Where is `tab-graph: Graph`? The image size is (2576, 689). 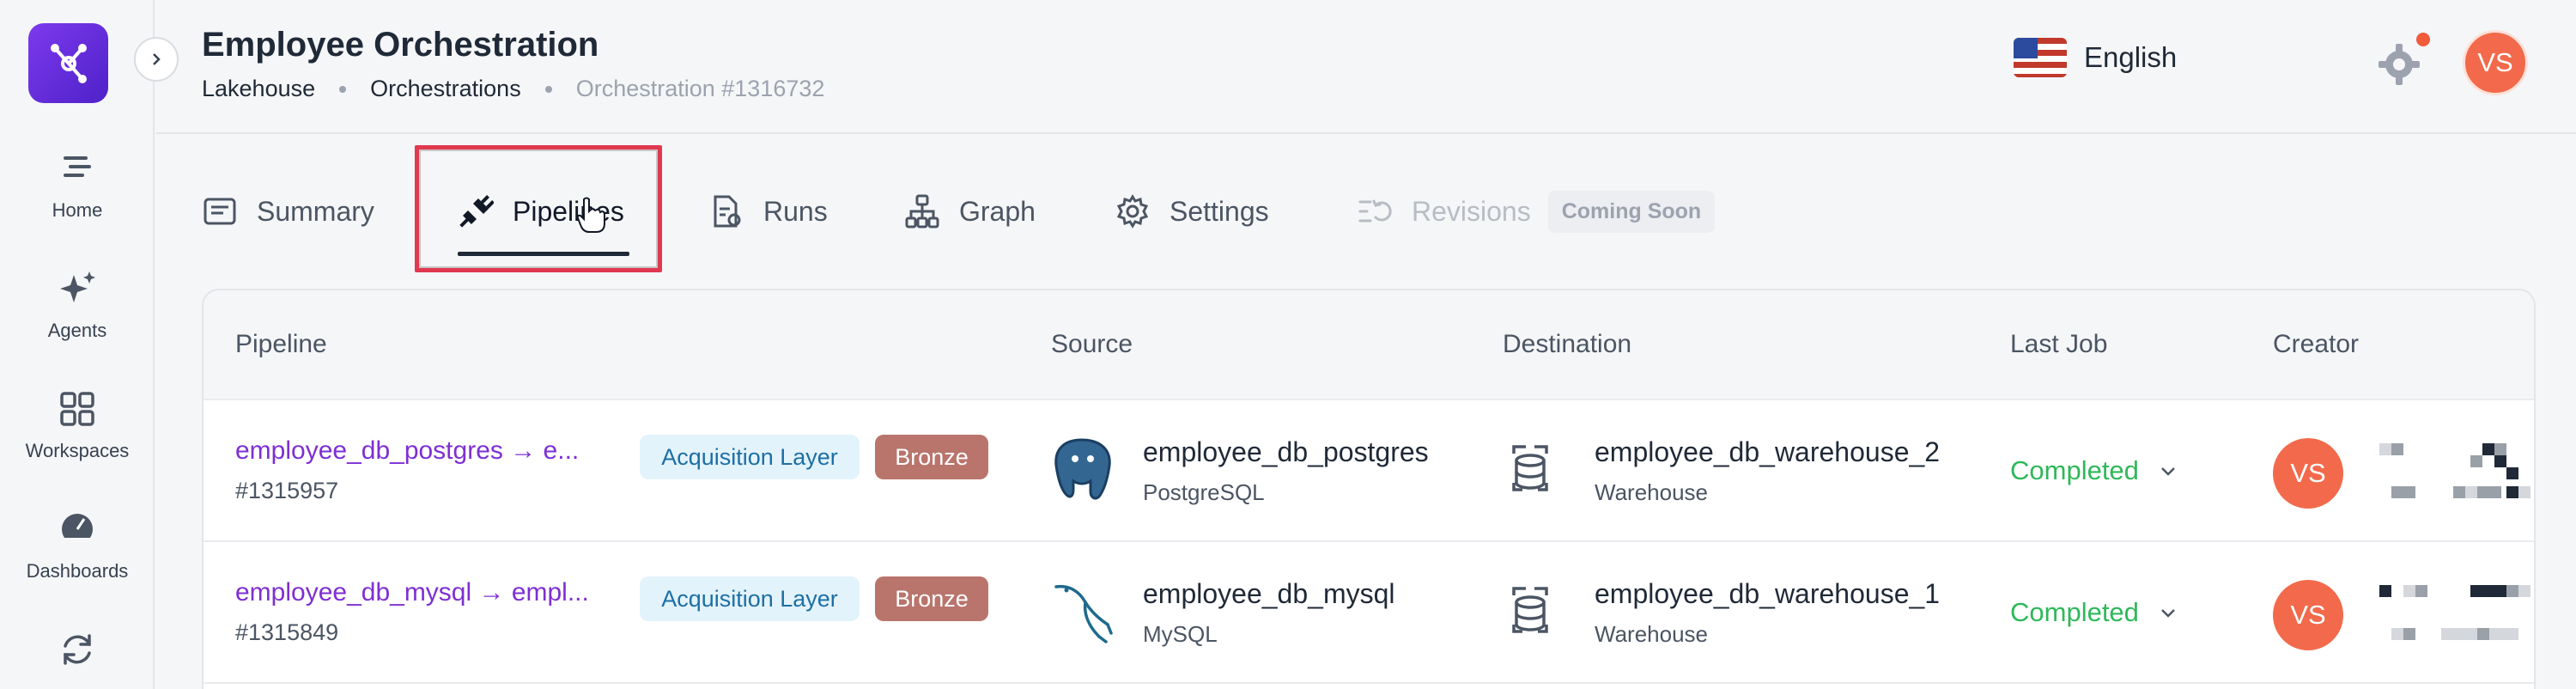
tab-graph: Graph is located at coordinates (970, 211).